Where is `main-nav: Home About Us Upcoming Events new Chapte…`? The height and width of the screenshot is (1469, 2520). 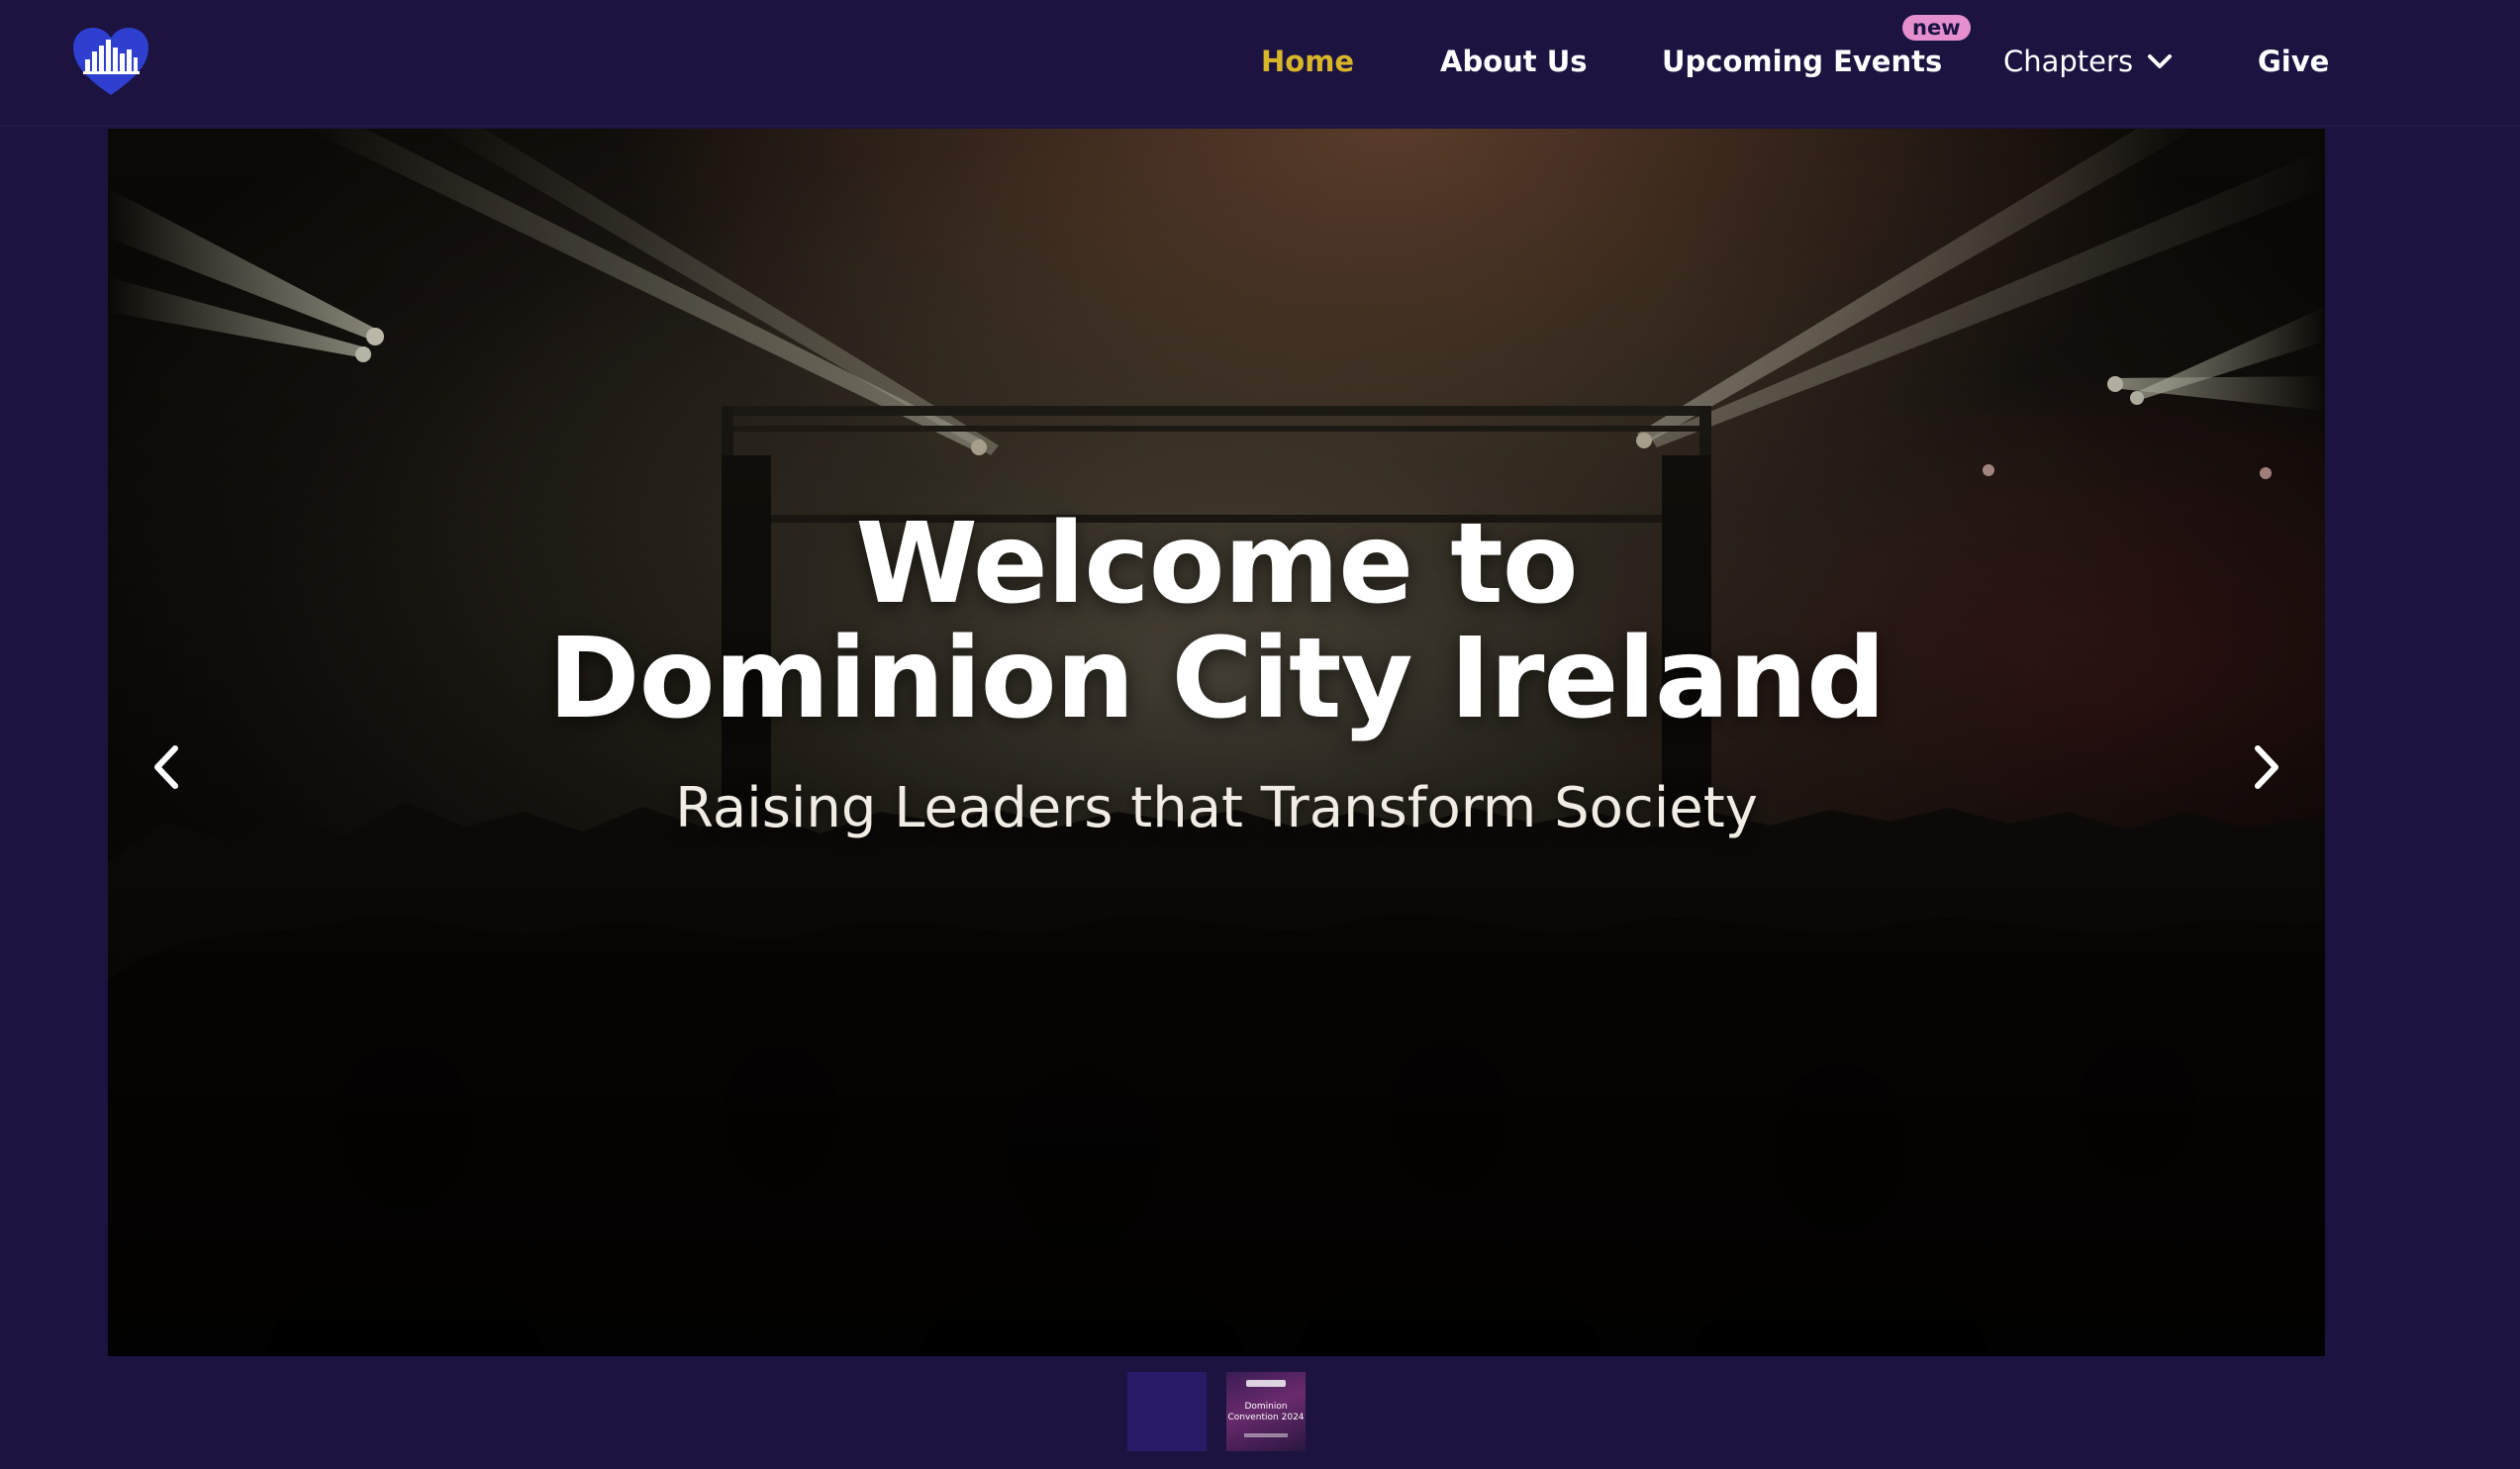
main-nav: Home About Us Upcoming Events new Chapte… is located at coordinates (1260, 63).